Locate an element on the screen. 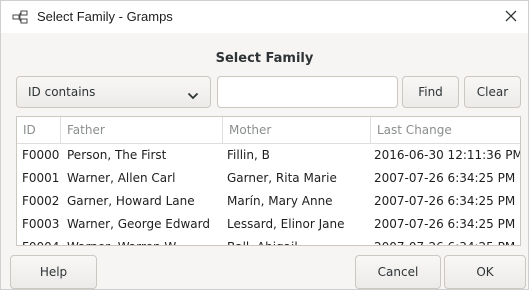 The width and height of the screenshot is (529, 290). gramps-family-tree-icon is located at coordinates (20, 17).